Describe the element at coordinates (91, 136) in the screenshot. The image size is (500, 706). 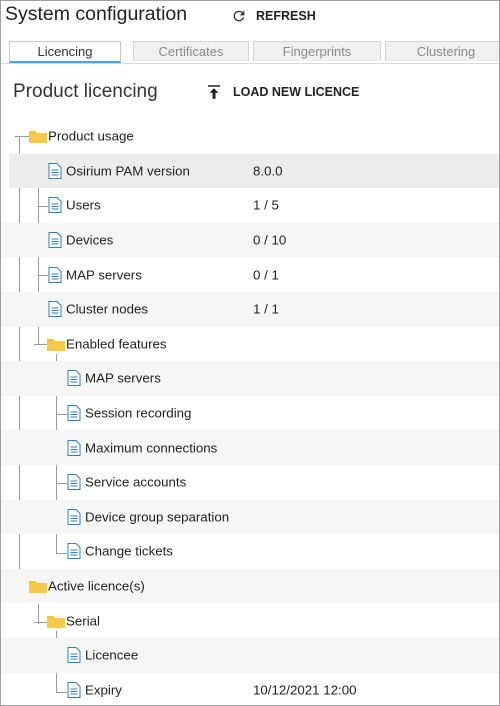
I see `tree-folder-label: Product usage` at that location.